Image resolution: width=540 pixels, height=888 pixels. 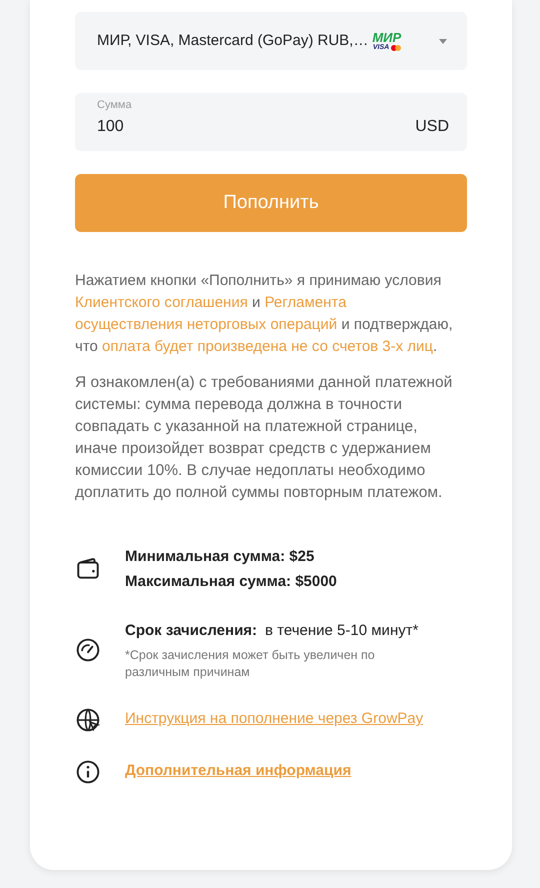 What do you see at coordinates (432, 127) in the screenshot?
I see `currency-label: USD` at bounding box center [432, 127].